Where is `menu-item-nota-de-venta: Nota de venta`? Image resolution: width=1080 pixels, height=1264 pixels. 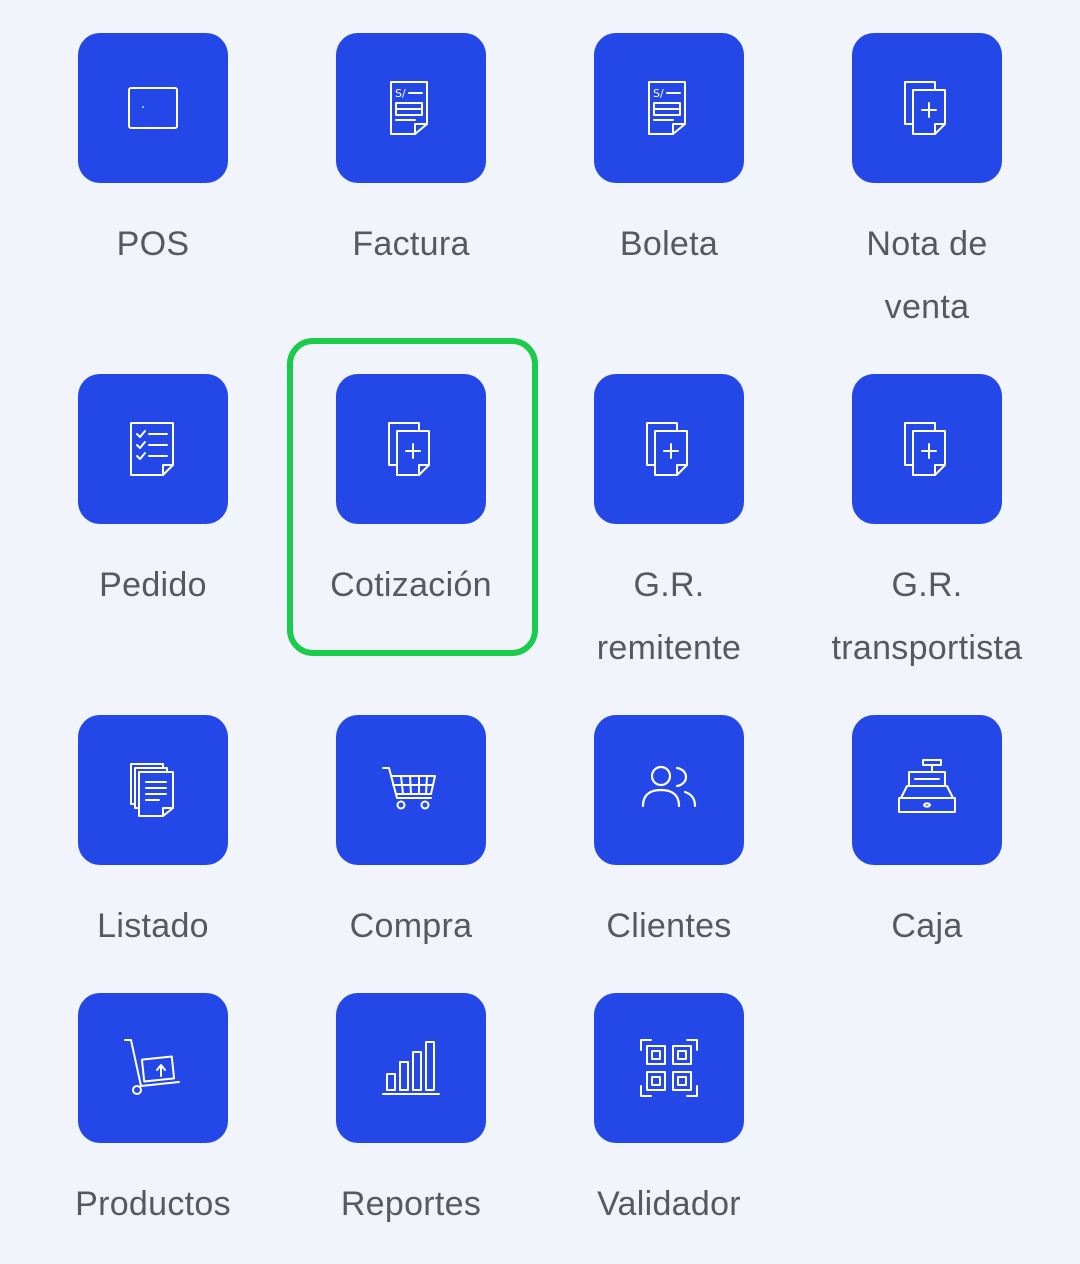
menu-item-nota-de-venta: Nota de venta is located at coordinates (927, 186).